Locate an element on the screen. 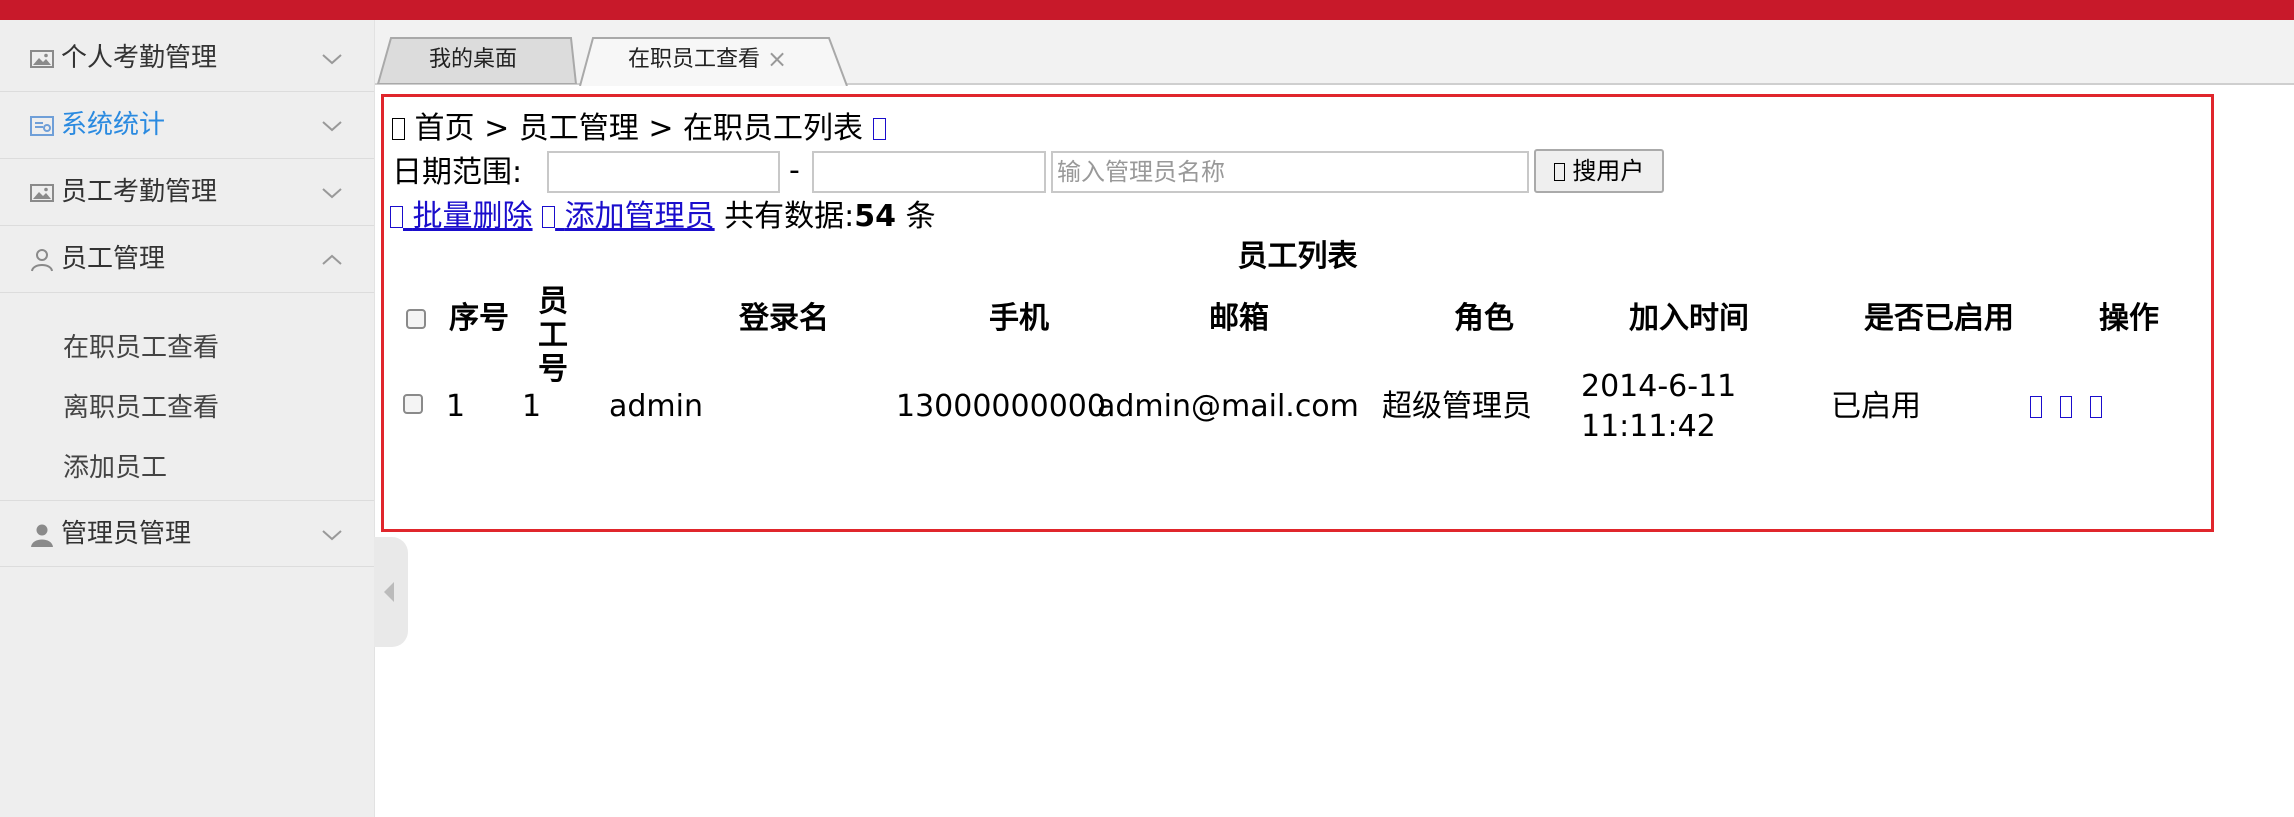 The width and height of the screenshot is (2294, 817). tab-label: 在职员工查看 is located at coordinates (694, 59).